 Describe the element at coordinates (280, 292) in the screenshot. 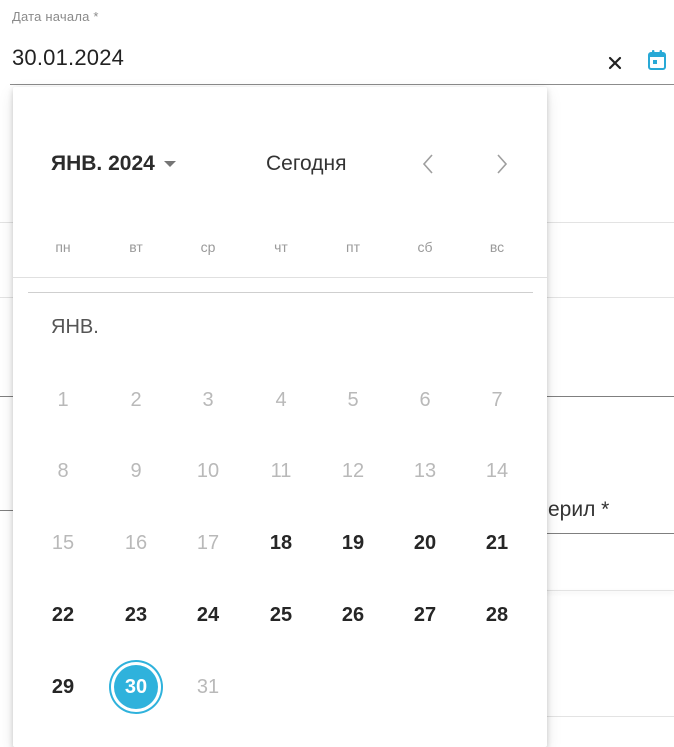

I see `month-separator` at that location.